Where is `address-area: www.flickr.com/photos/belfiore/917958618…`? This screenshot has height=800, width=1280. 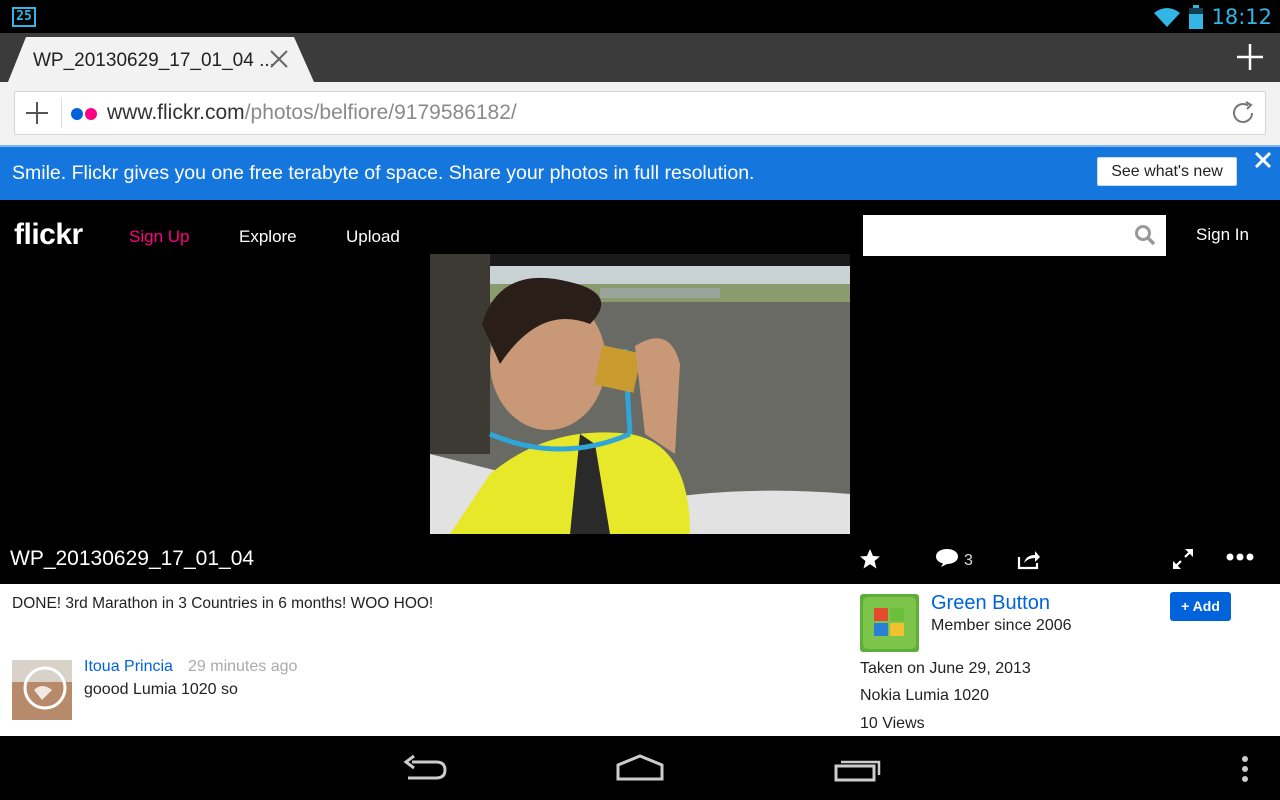 address-area: www.flickr.com/photos/belfiore/917958618… is located at coordinates (640, 113).